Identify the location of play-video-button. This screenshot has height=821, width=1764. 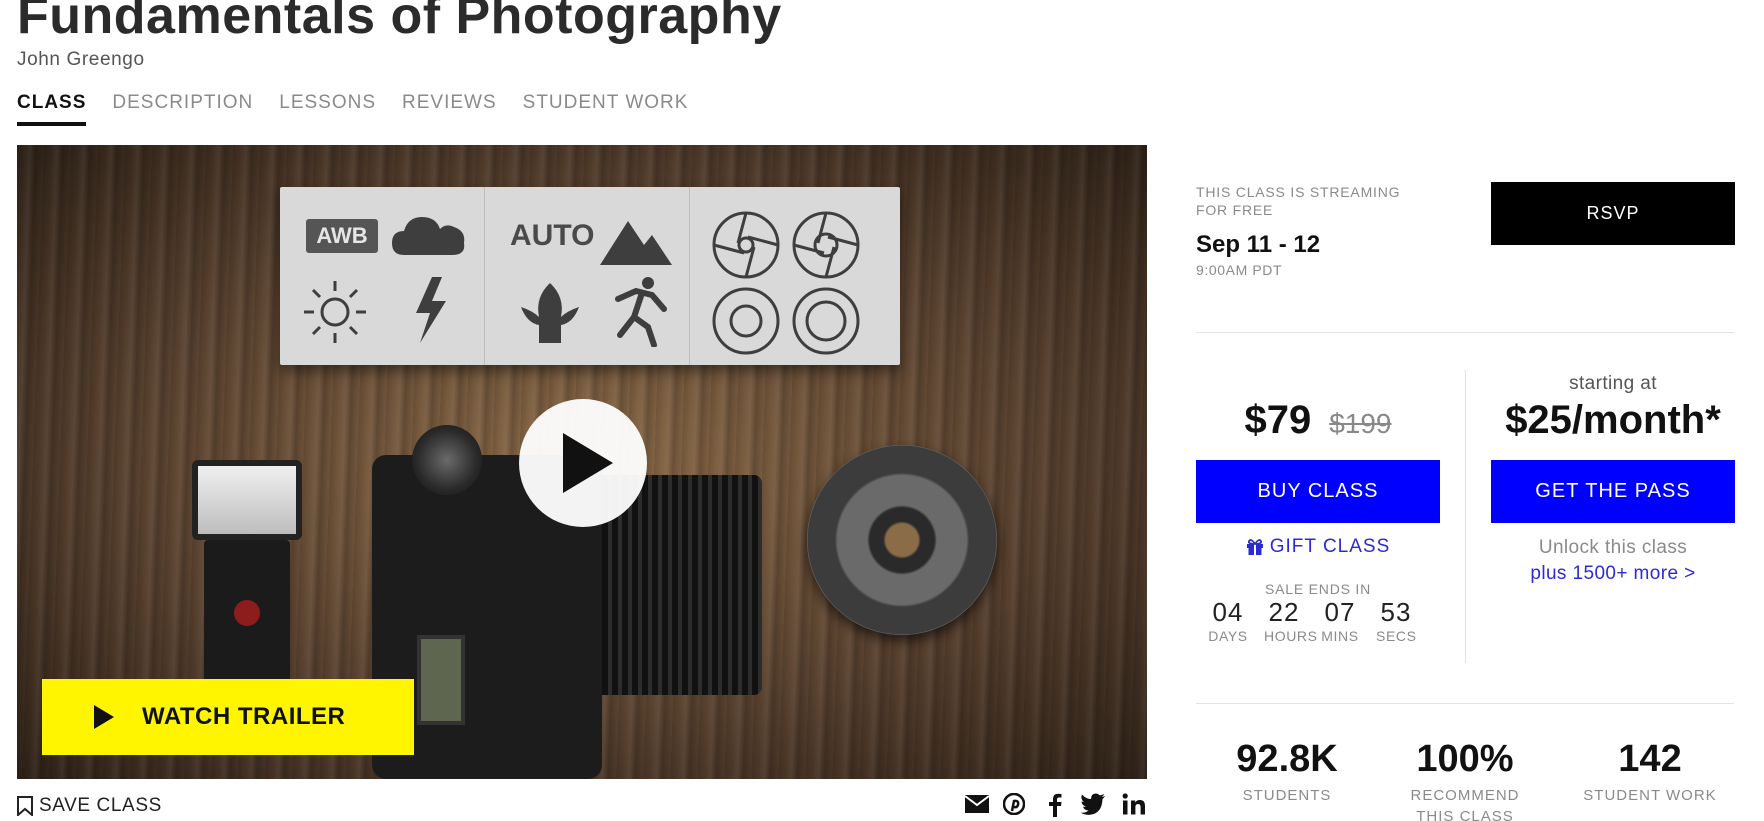
(583, 463).